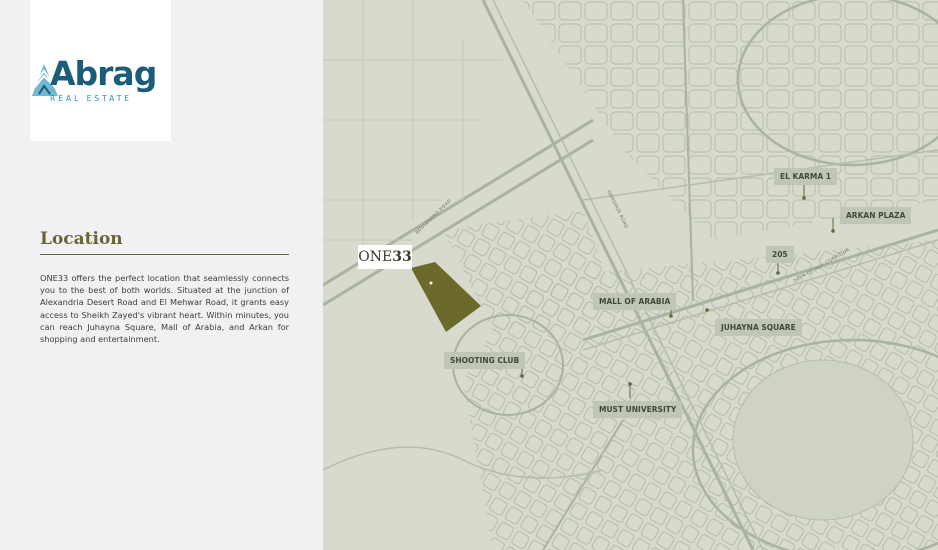 This screenshot has width=938, height=550. I want to click on landmark-must-university: MUST UNIVERSITY, so click(638, 409).